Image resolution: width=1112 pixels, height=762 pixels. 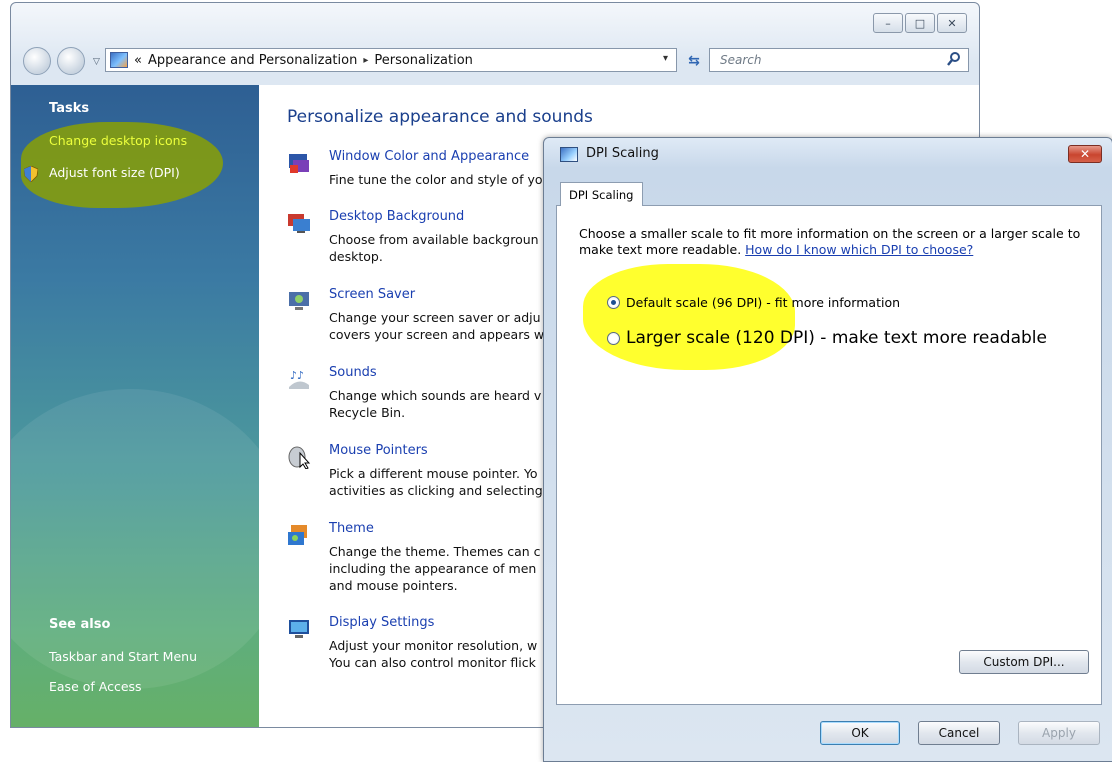 I want to click on shield-icon, so click(x=31, y=174).